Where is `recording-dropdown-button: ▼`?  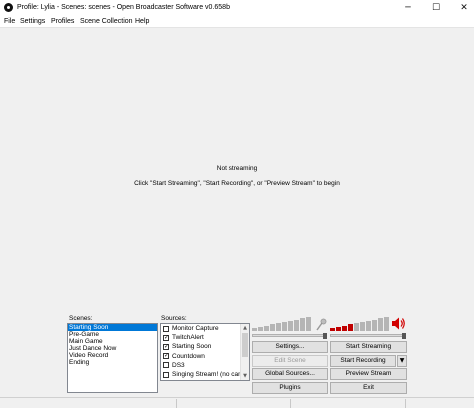 recording-dropdown-button: ▼ is located at coordinates (402, 361).